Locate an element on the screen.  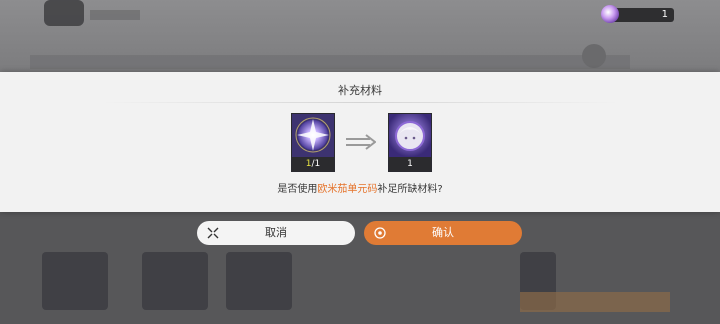
close-icon is located at coordinates (213, 233).